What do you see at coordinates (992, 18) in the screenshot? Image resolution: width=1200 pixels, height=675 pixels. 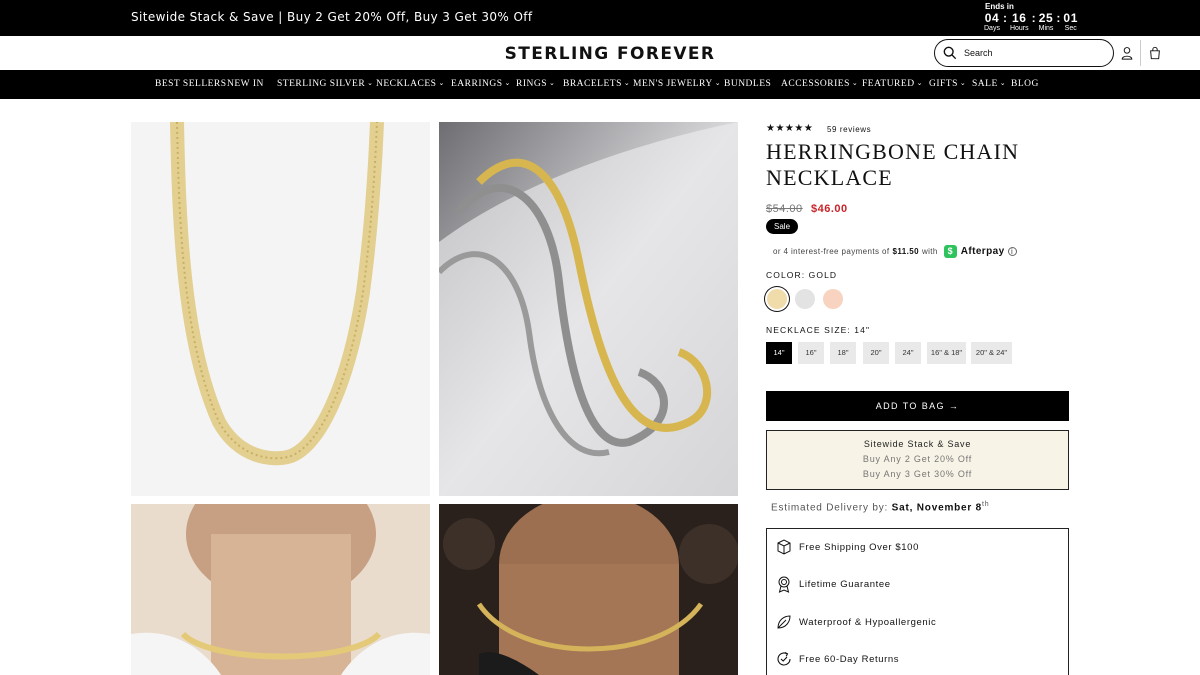 I see `countdown-days: 04` at bounding box center [992, 18].